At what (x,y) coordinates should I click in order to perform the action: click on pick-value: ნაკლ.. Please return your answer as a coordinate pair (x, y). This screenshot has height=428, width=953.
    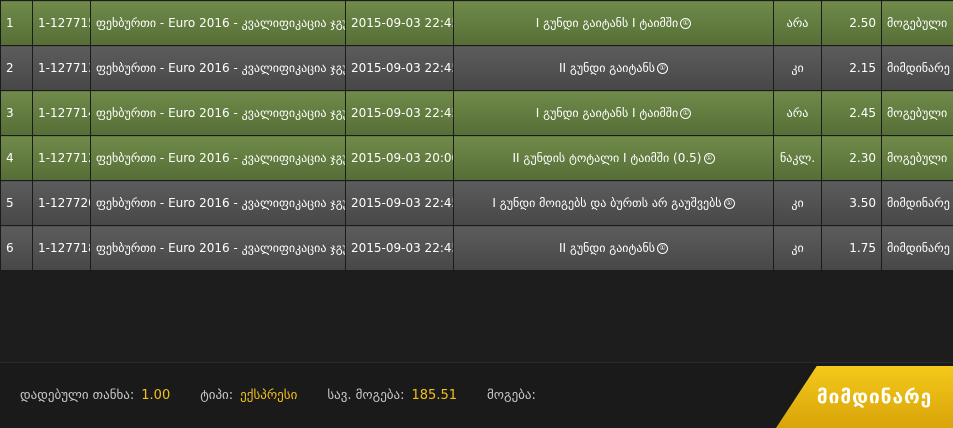
    Looking at the image, I should click on (798, 158).